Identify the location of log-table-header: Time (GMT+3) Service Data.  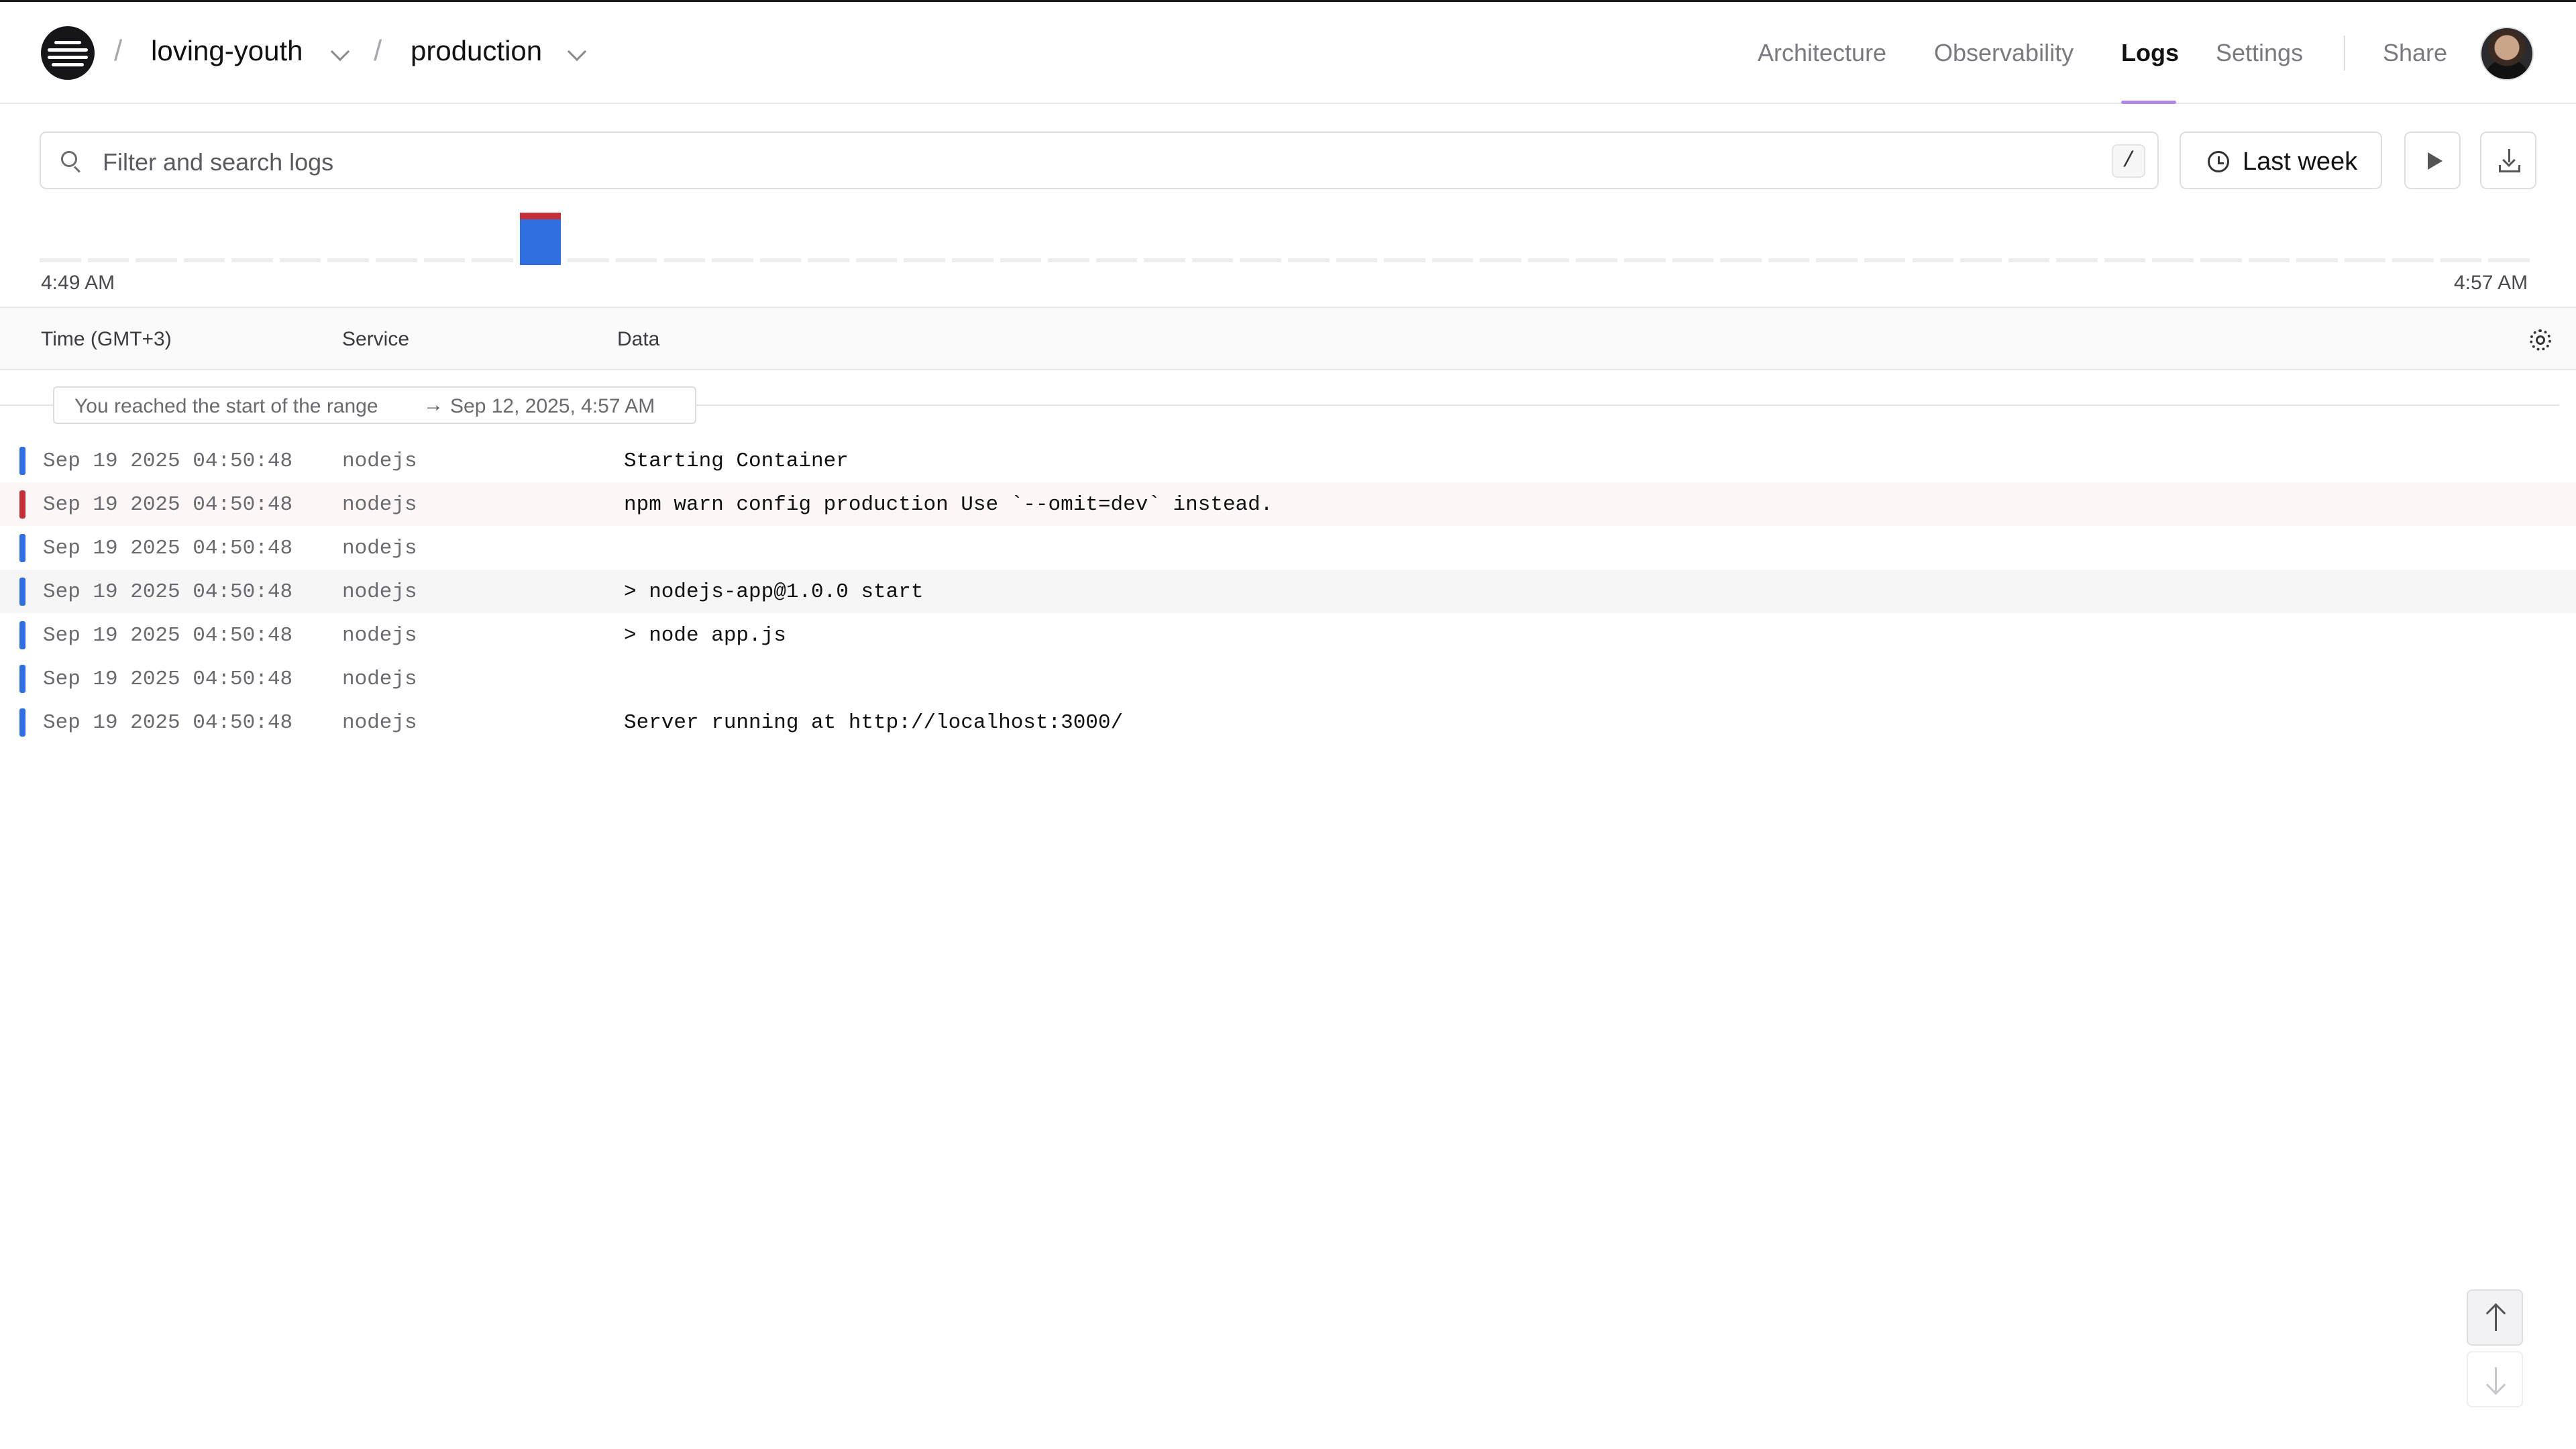
(1288, 338).